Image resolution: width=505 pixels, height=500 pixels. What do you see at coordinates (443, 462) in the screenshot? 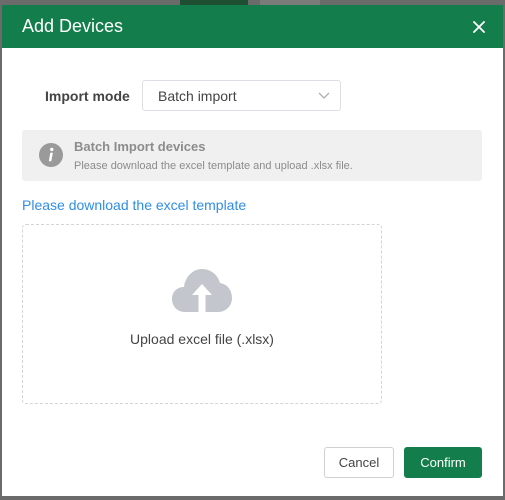
I see `confirm-button: Confirm` at bounding box center [443, 462].